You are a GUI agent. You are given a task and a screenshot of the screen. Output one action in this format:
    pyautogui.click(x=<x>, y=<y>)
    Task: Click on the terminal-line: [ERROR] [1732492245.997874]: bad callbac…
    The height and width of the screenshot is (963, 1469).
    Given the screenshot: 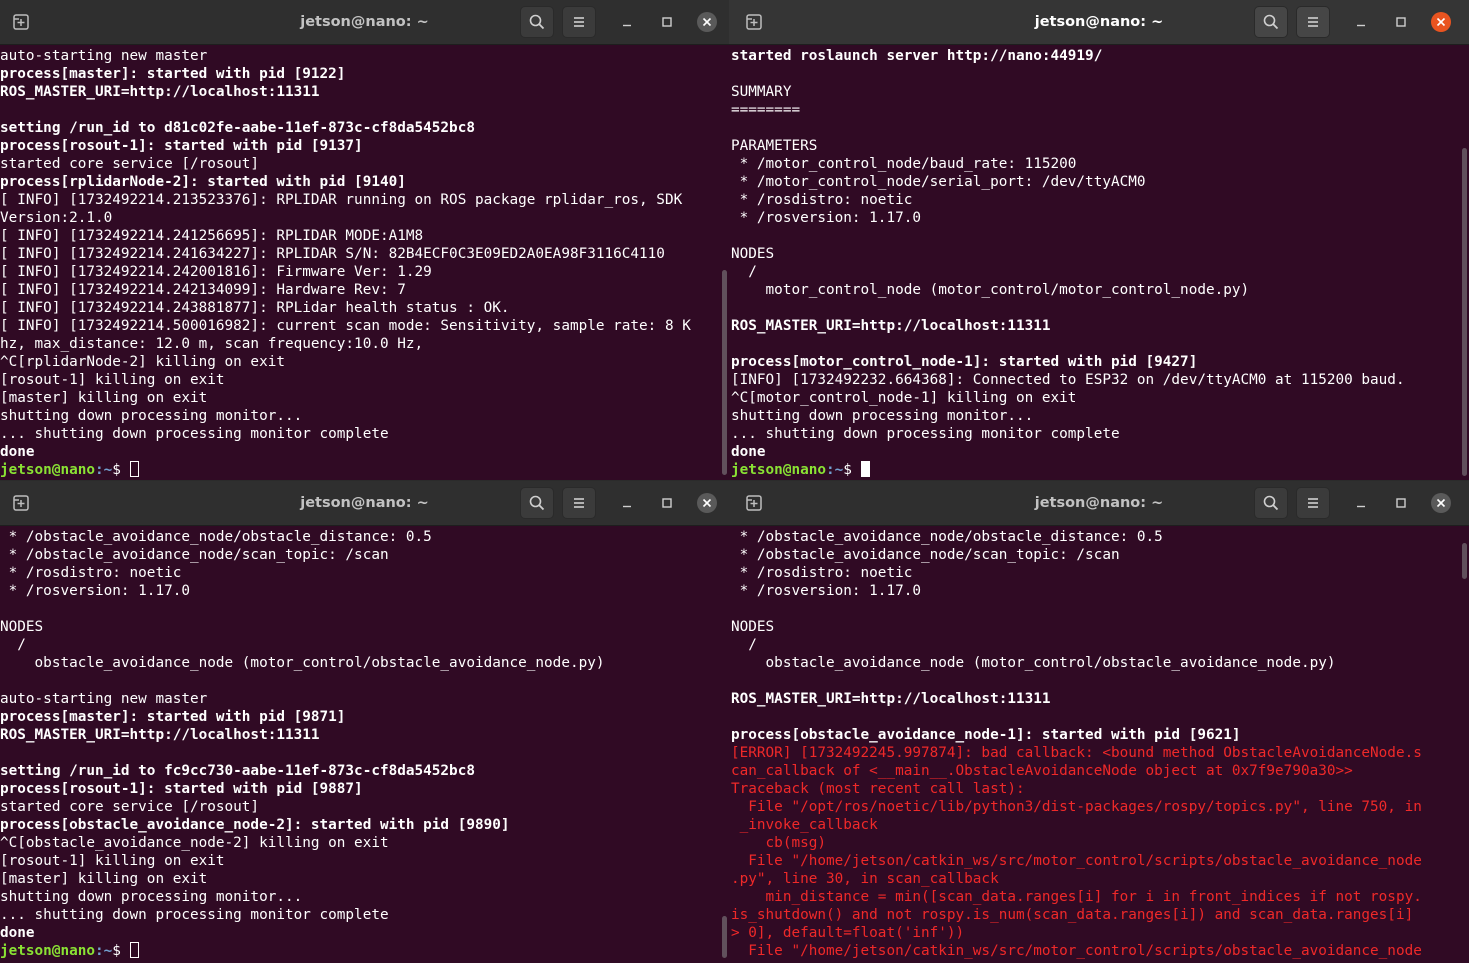 What is the action you would take?
    pyautogui.click(x=1076, y=753)
    